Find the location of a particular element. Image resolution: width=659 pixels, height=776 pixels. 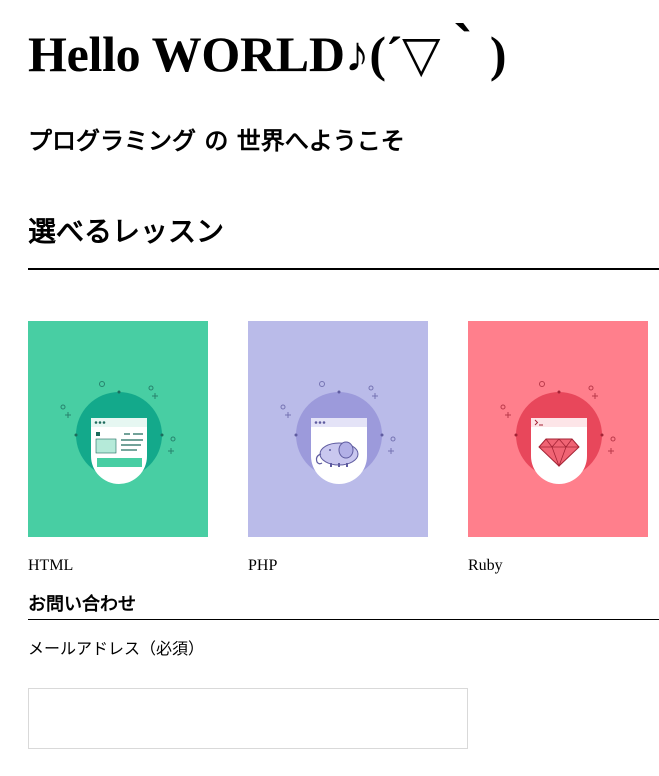

email-label: メールアドレス（必須） is located at coordinates (116, 648).